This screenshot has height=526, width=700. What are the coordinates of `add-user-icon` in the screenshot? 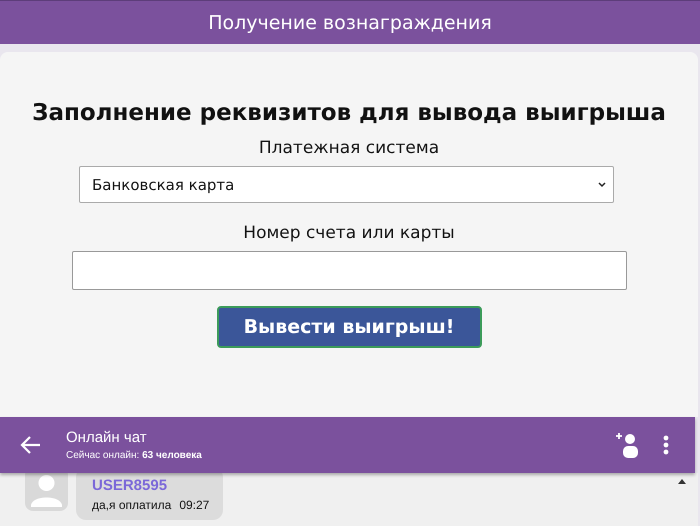 It's located at (627, 445).